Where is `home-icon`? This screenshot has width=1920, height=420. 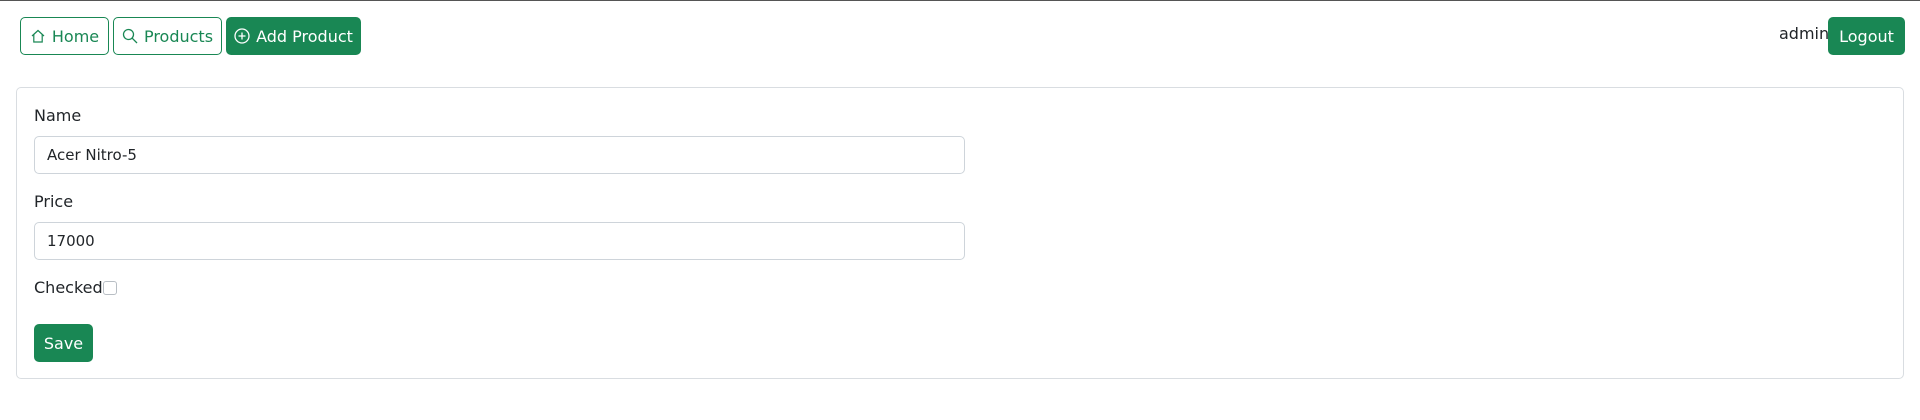
home-icon is located at coordinates (38, 36).